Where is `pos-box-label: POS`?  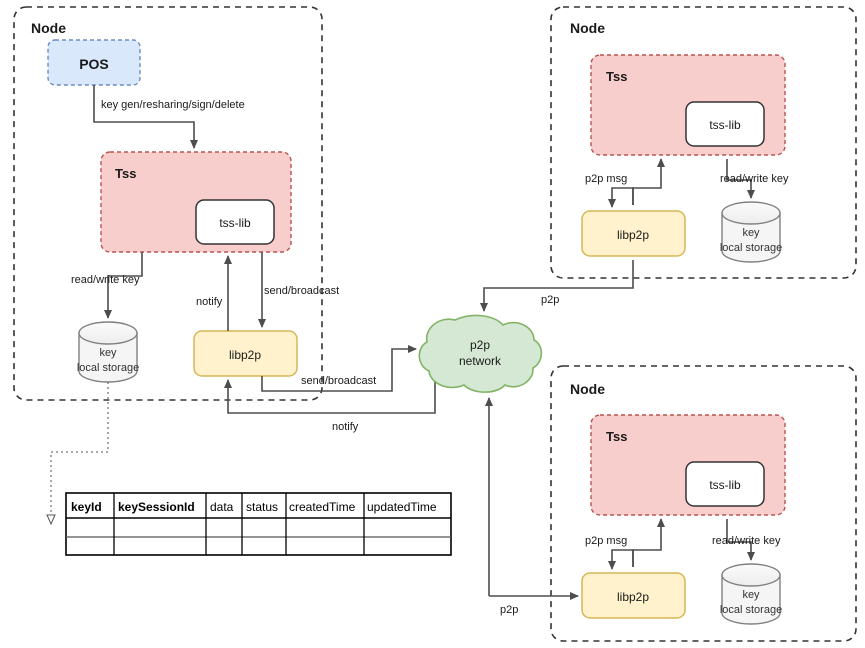
pos-box-label: POS is located at coordinates (94, 64).